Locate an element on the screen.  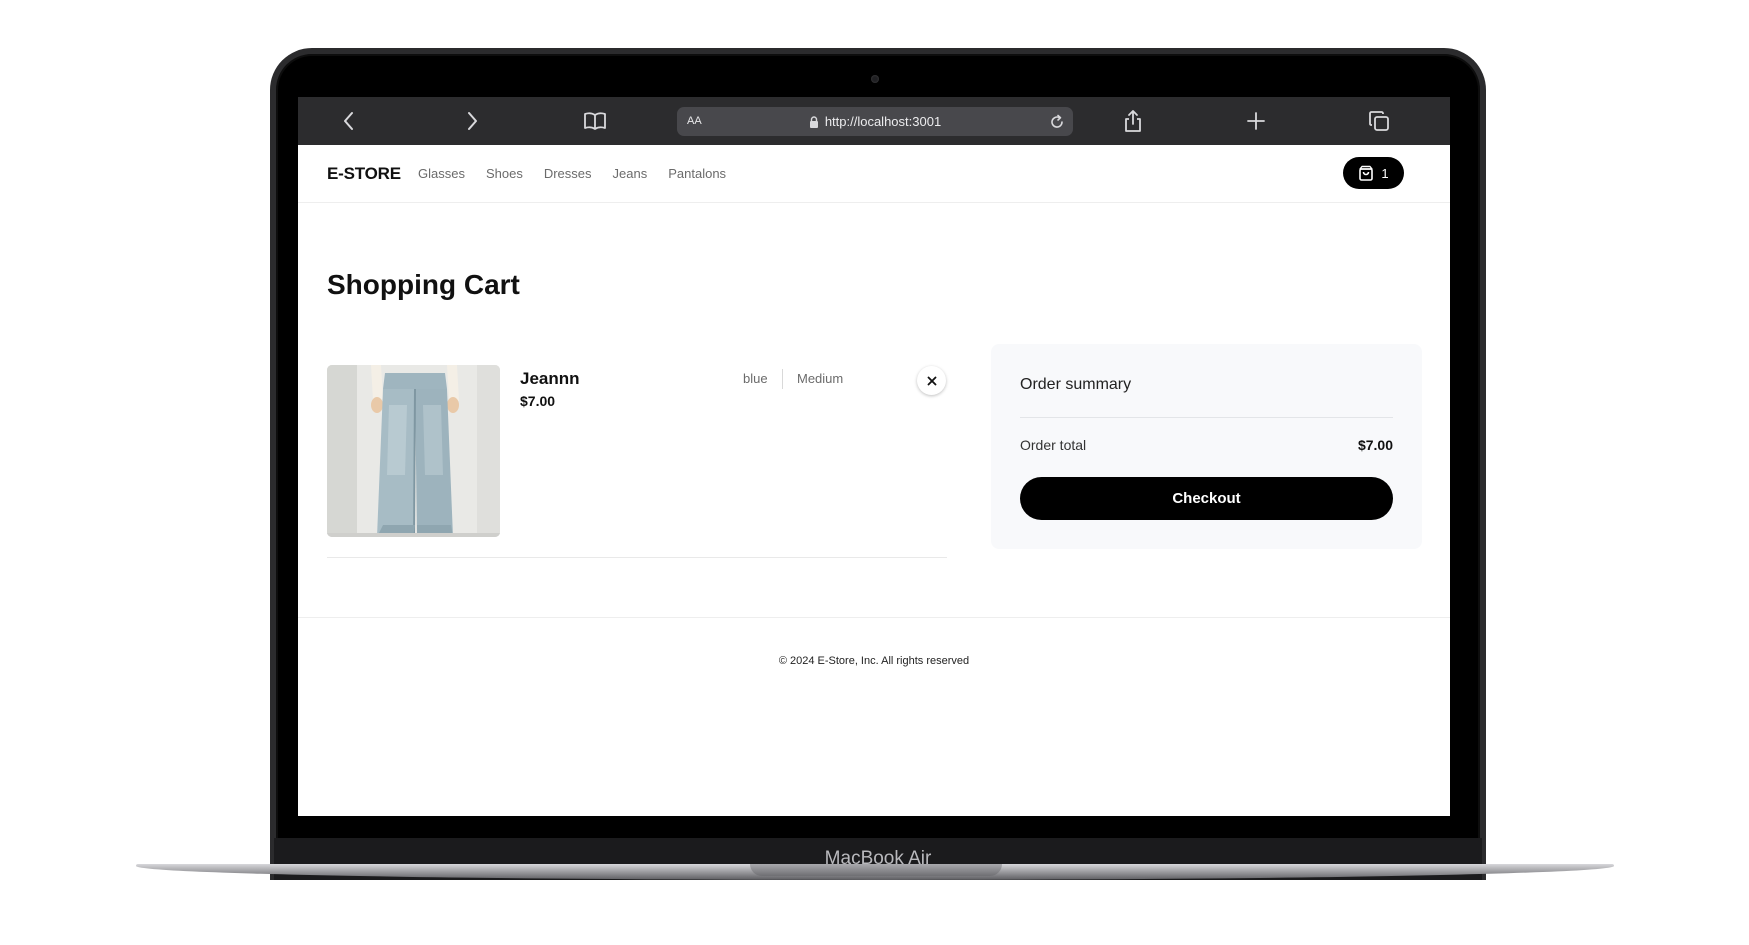
item-color: blue is located at coordinates (755, 378).